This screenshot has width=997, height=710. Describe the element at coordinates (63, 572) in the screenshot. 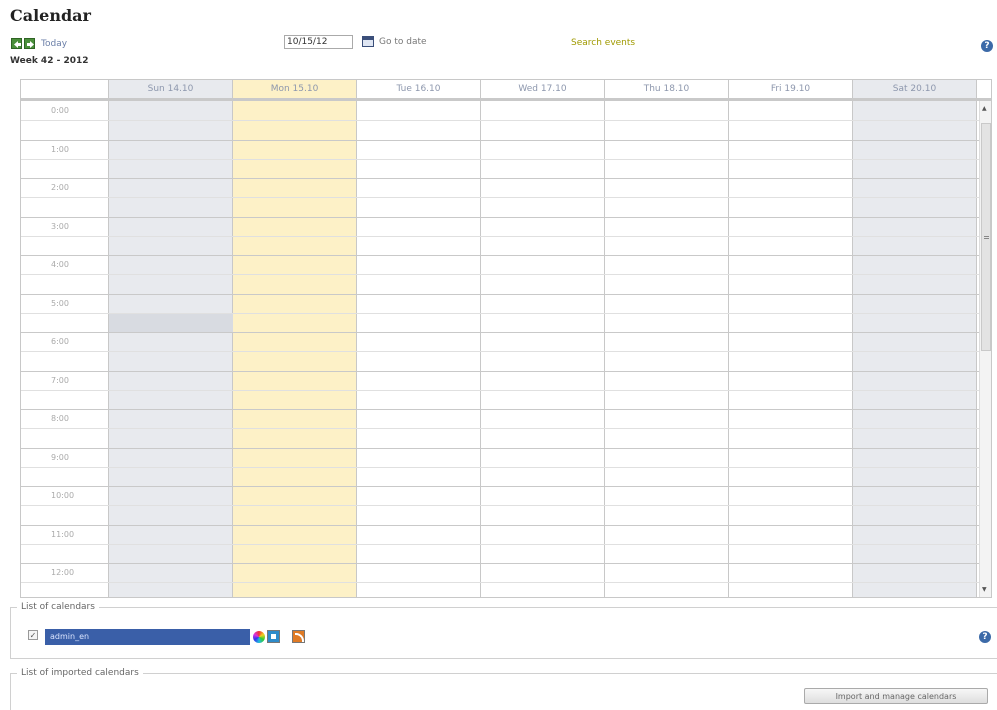

I see `time-label: 12:00` at that location.